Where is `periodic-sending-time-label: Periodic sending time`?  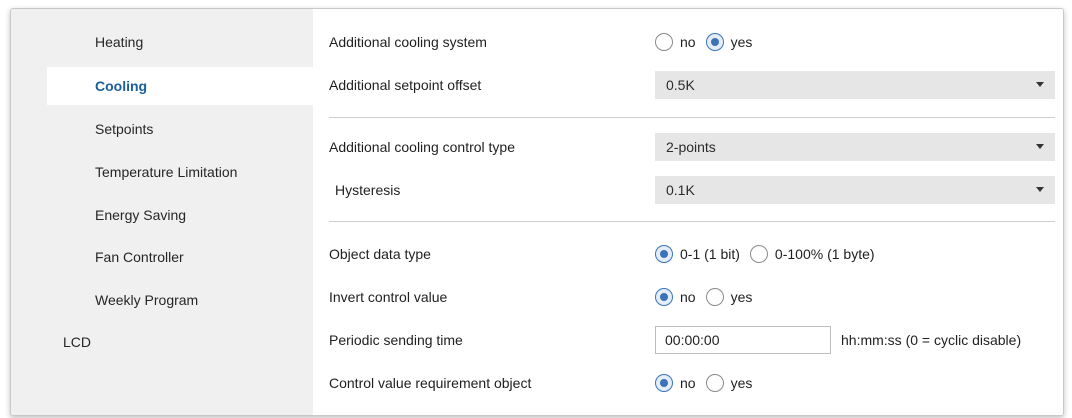
periodic-sending-time-label: Periodic sending time is located at coordinates (396, 340).